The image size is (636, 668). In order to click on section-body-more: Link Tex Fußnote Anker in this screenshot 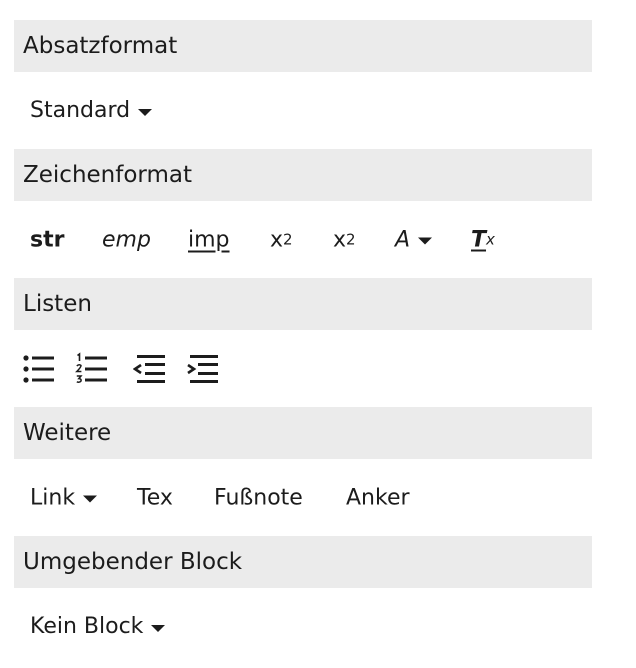, I will do `click(303, 497)`.